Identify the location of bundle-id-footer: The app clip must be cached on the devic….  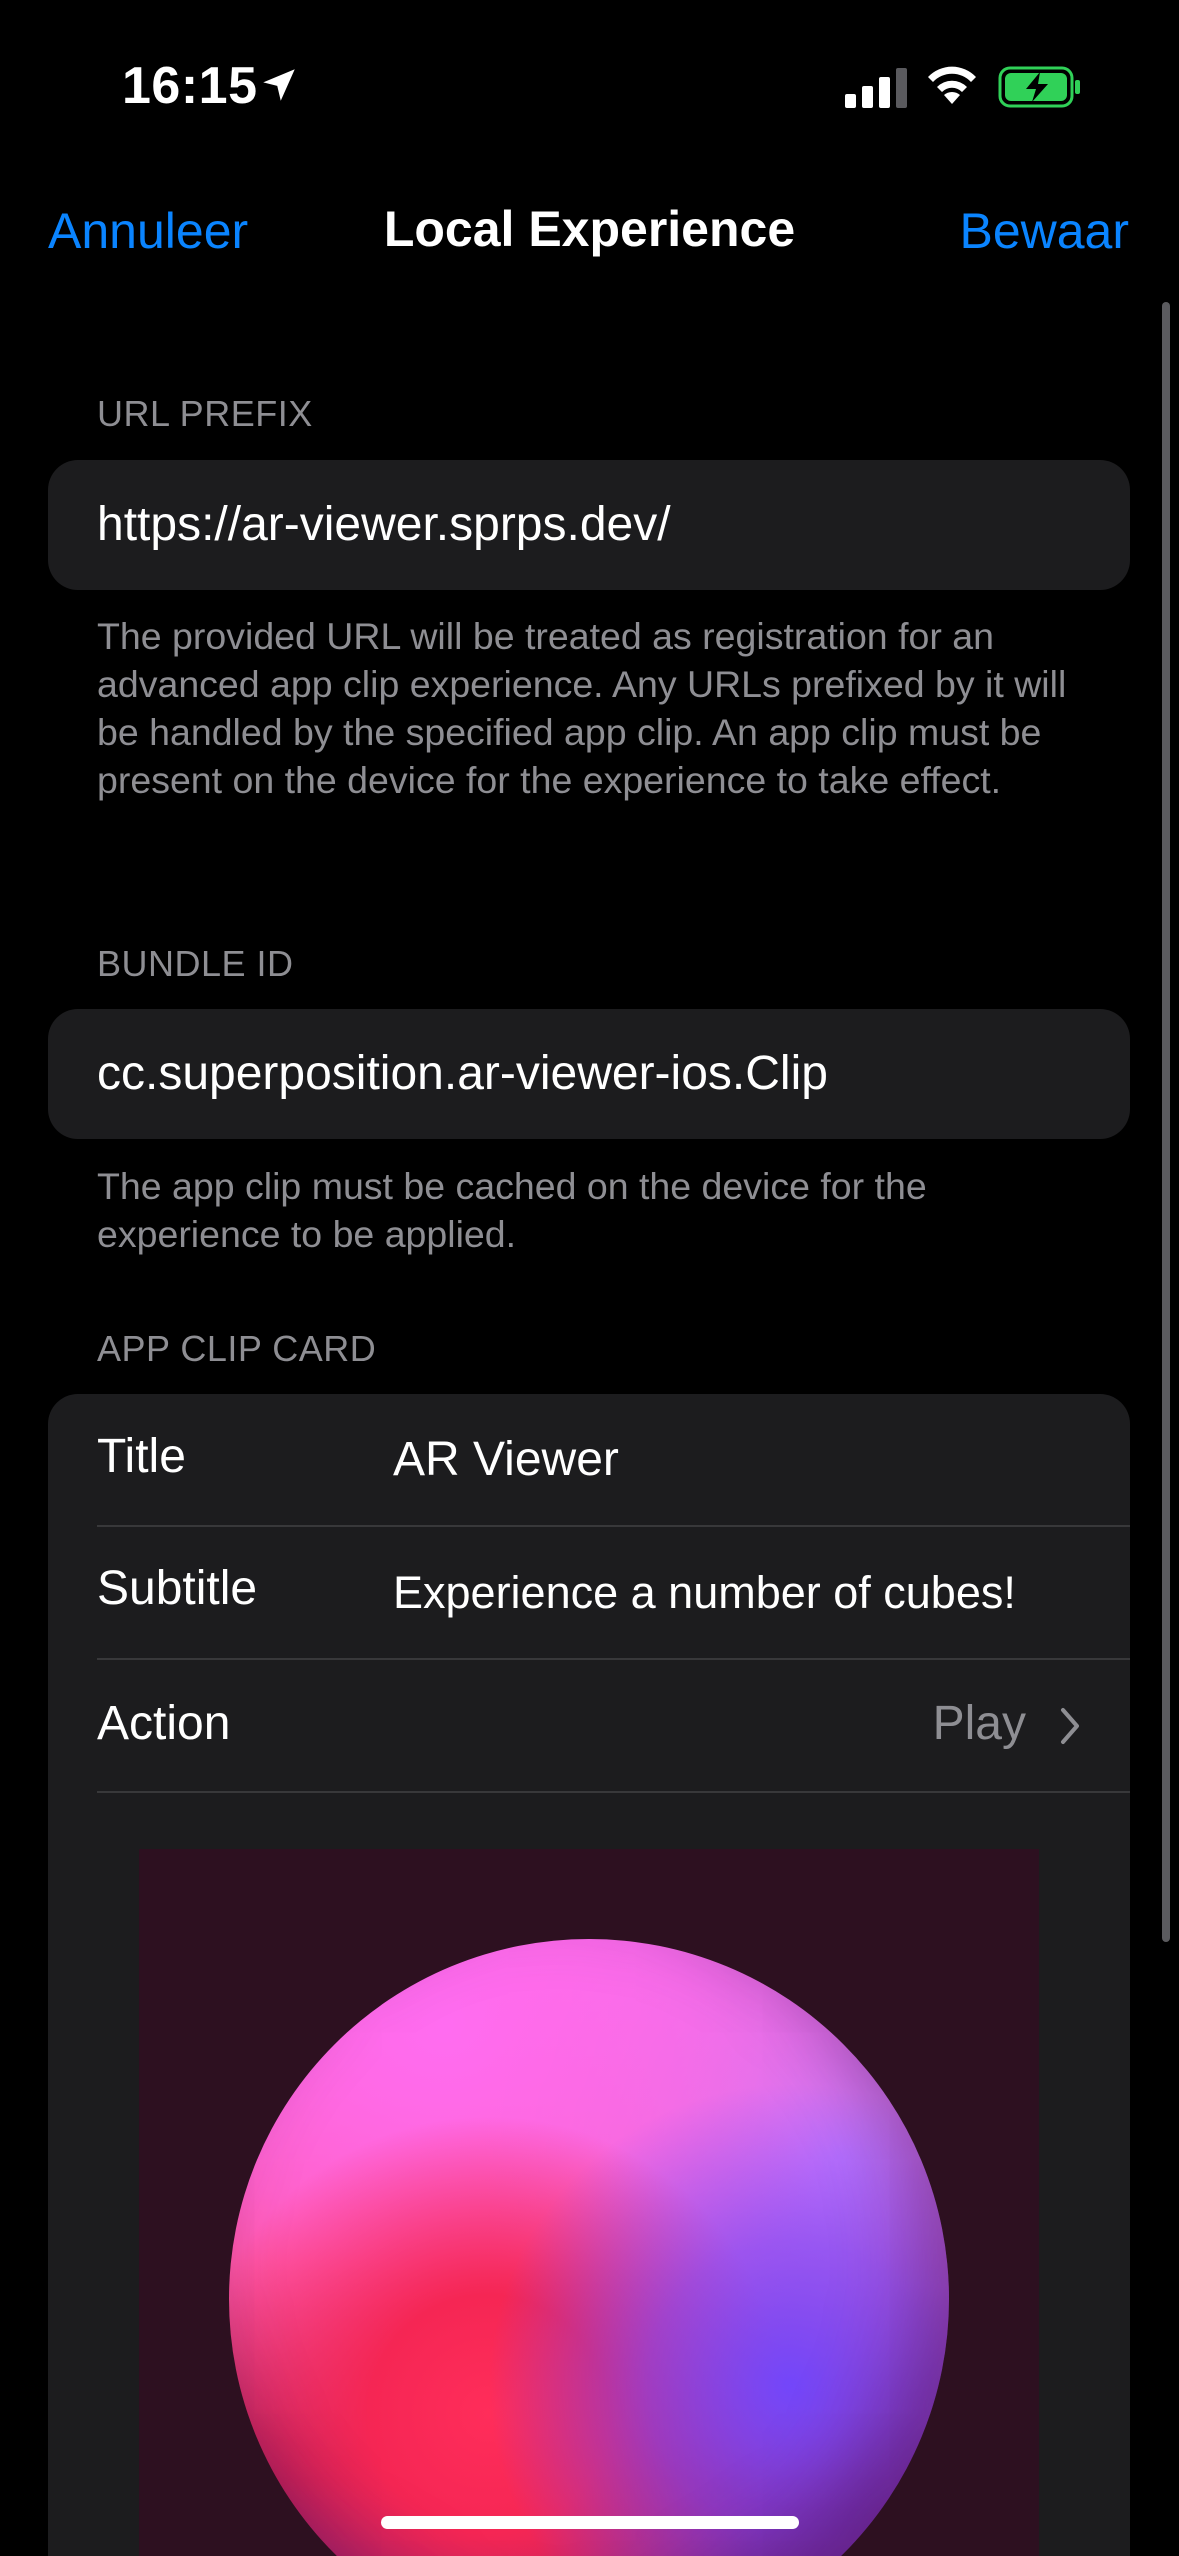
(512, 1210).